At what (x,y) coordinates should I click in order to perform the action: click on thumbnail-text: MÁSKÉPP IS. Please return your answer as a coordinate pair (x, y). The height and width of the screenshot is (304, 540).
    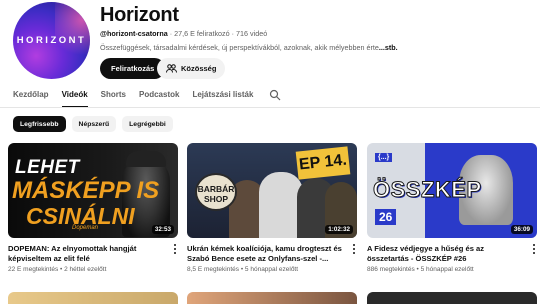
    Looking at the image, I should click on (86, 190).